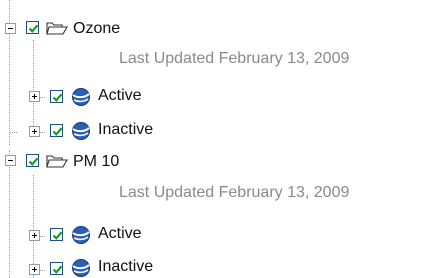  I want to click on checkbox-ozone-active, so click(56, 96).